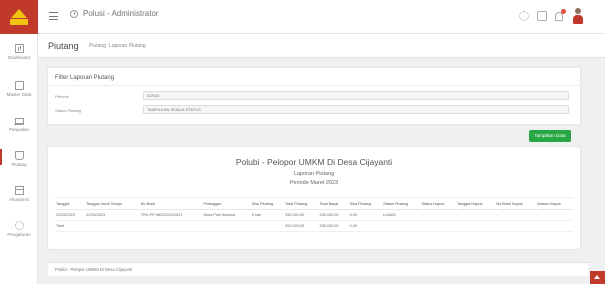 This screenshot has height=284, width=605. Describe the element at coordinates (97, 46) in the screenshot. I see `breadcrumb-item: Piutang` at that location.